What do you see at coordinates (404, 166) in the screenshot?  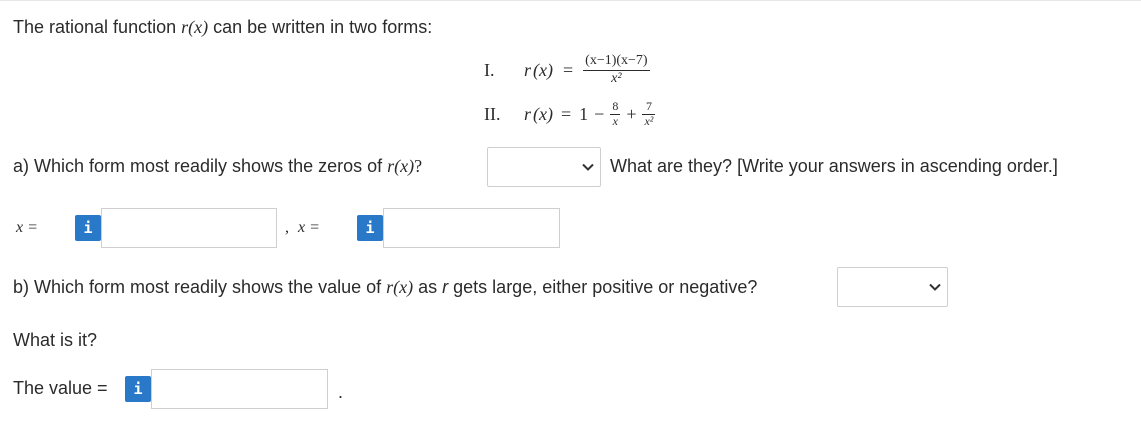 I see `part-a-arg: (x)` at bounding box center [404, 166].